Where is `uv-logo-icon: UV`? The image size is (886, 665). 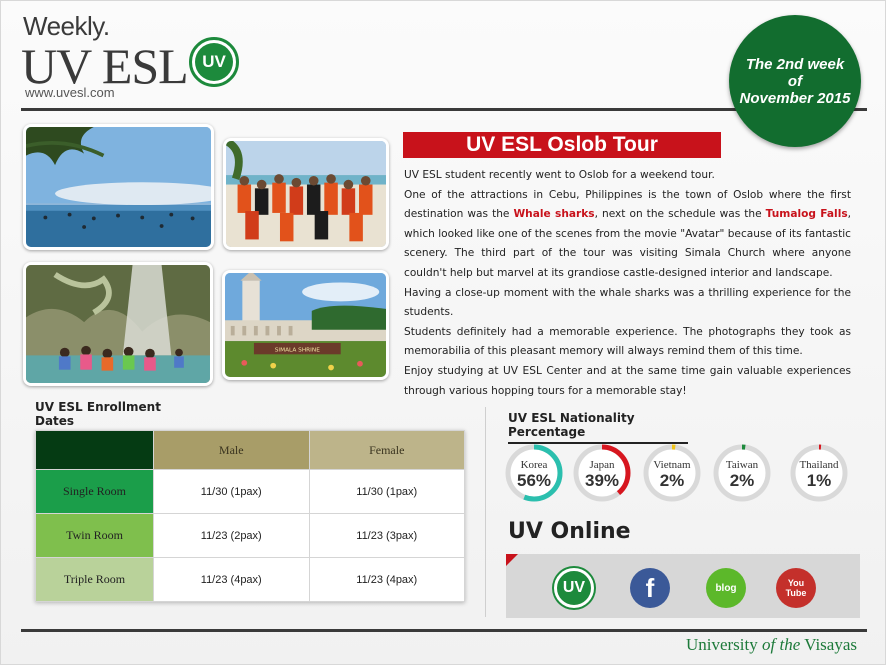 uv-logo-icon: UV is located at coordinates (214, 62).